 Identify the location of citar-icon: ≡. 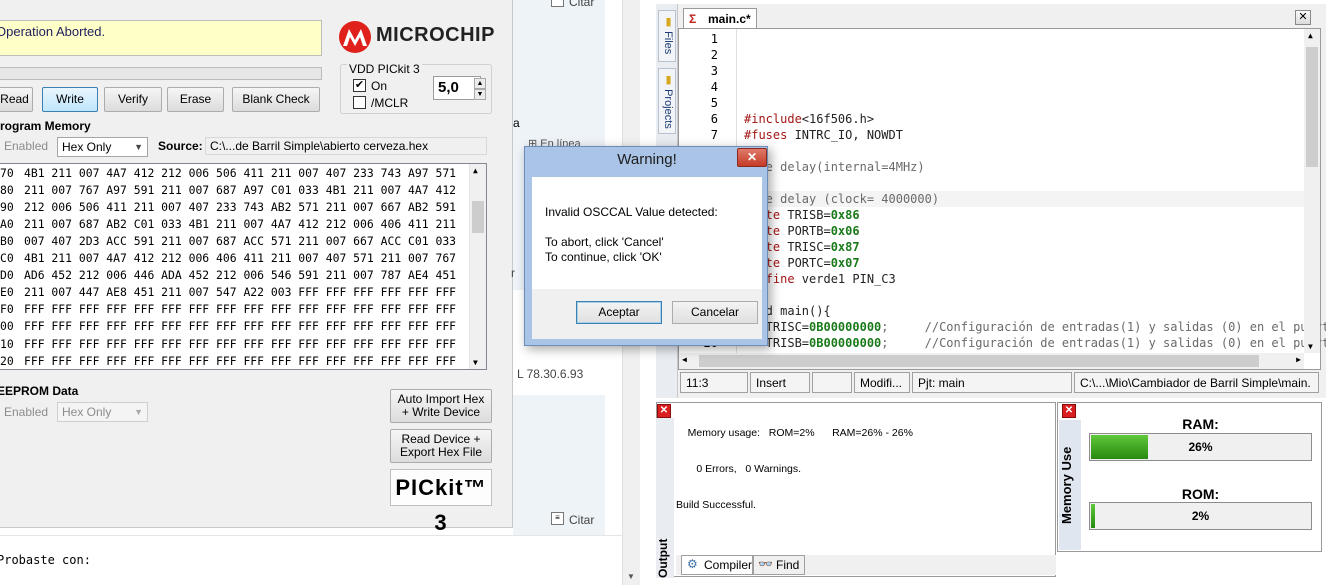
(557, 518).